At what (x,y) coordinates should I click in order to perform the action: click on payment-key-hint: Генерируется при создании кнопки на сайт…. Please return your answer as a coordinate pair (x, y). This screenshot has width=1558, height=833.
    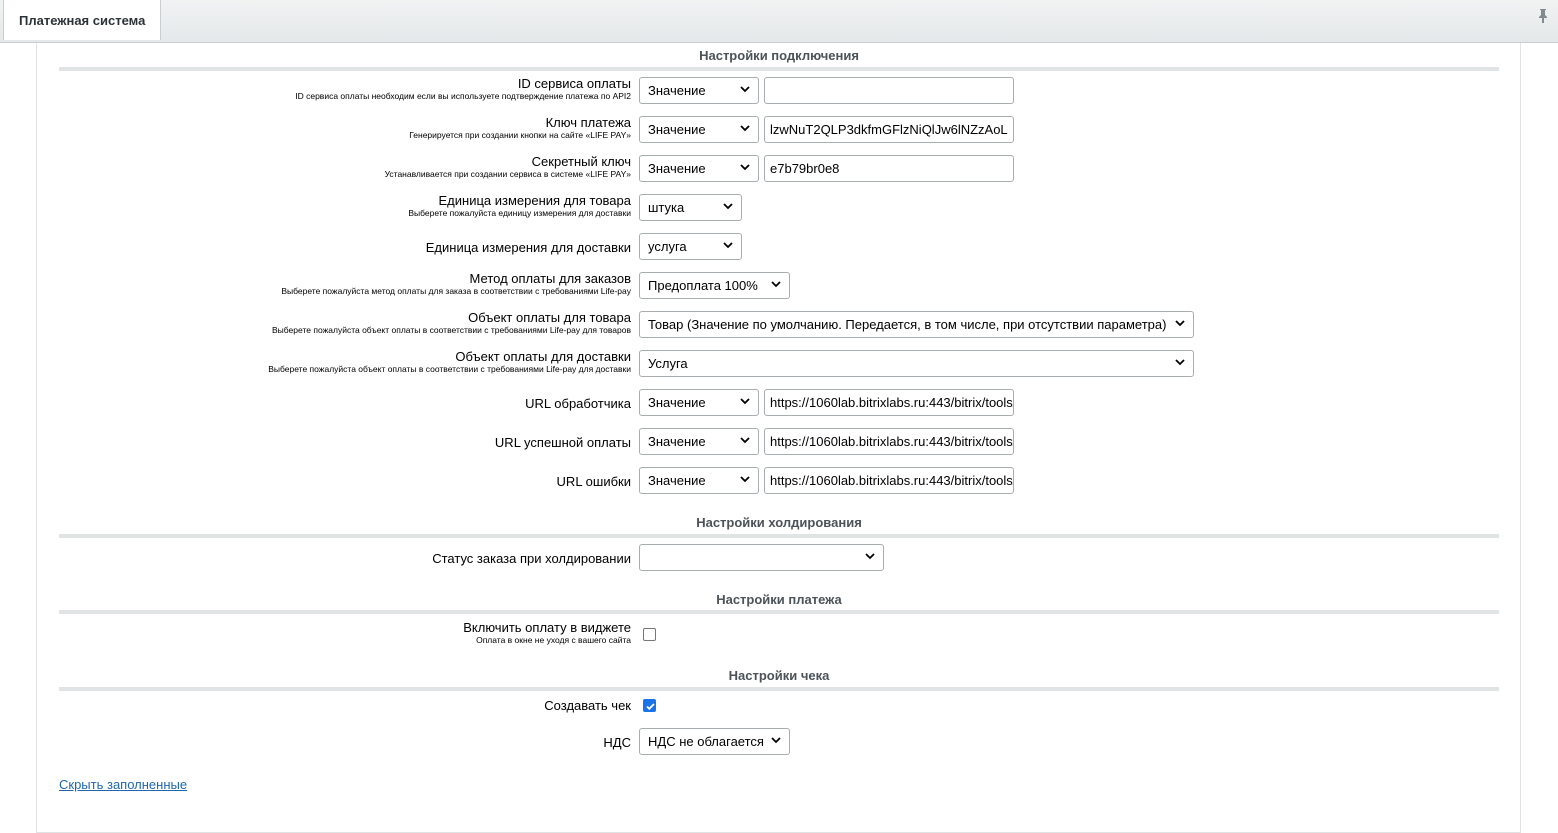
    Looking at the image, I should click on (520, 135).